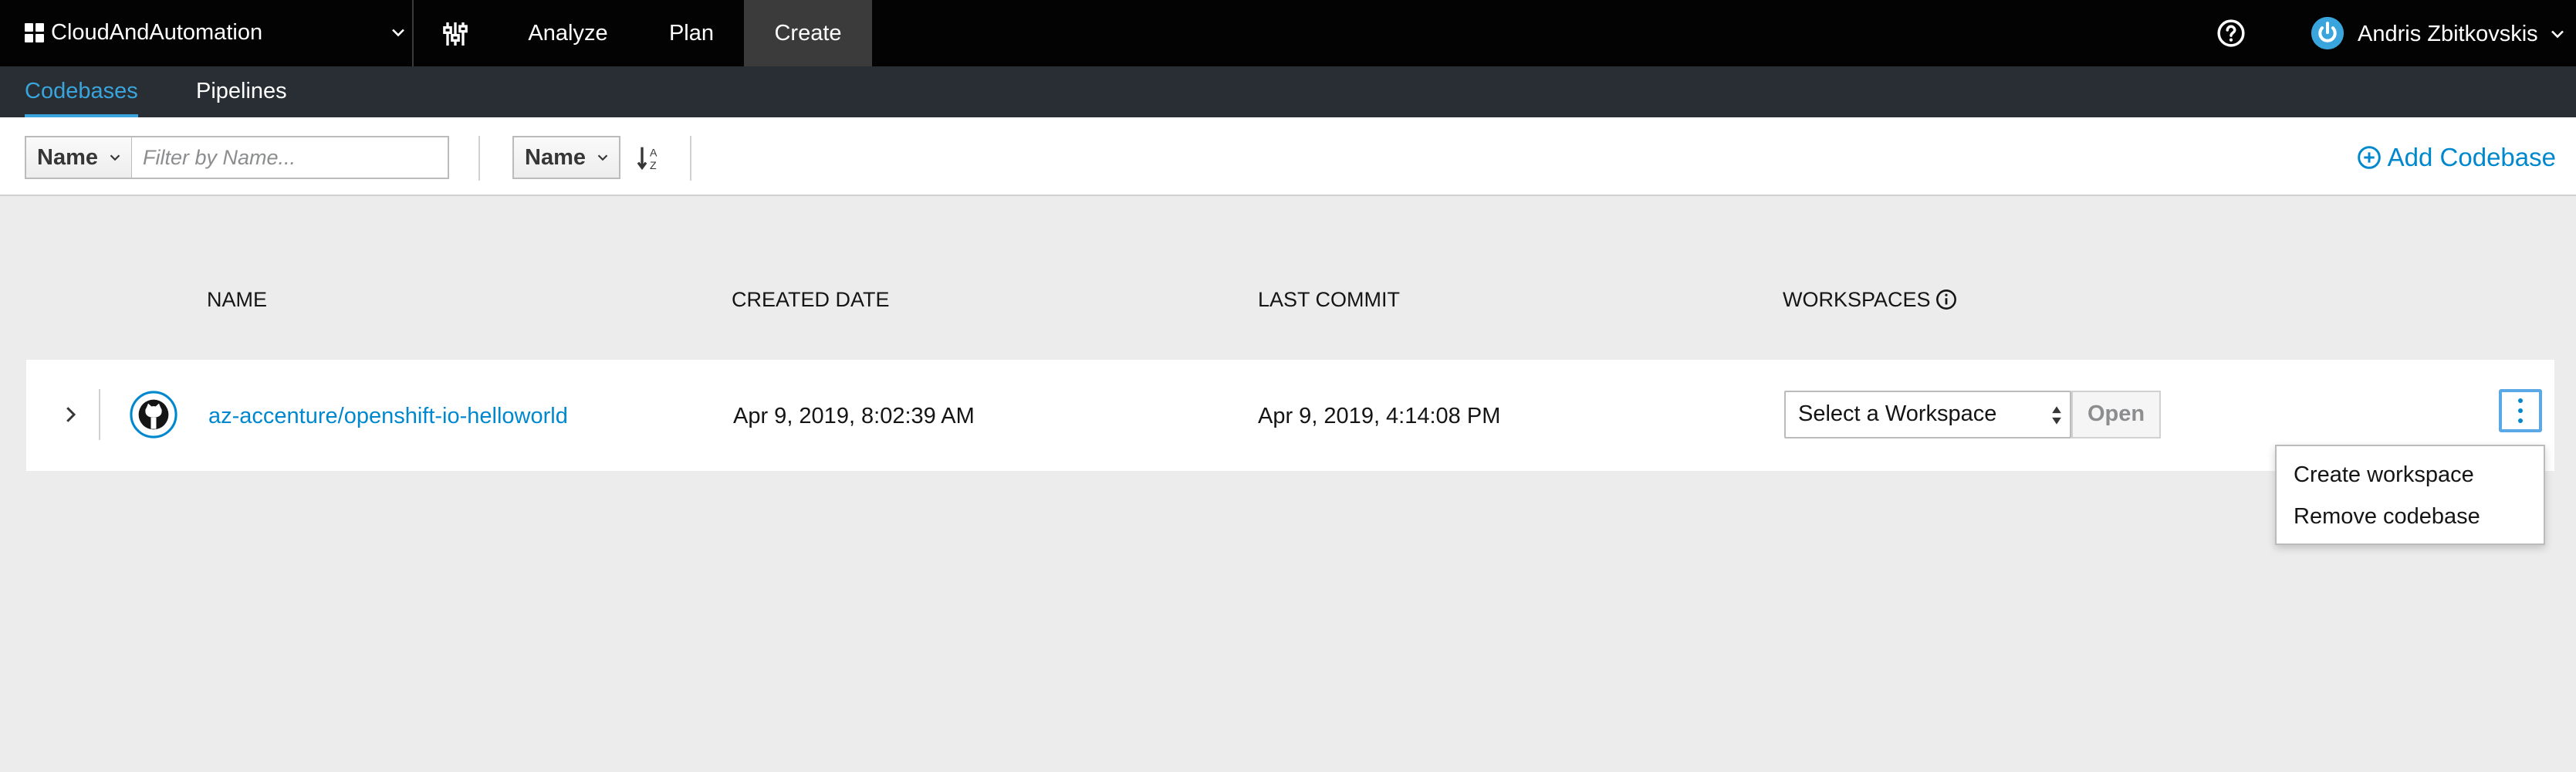 This screenshot has width=2576, height=772. What do you see at coordinates (1857, 299) in the screenshot?
I see `column-header-workspaces: WORKSPACES` at bounding box center [1857, 299].